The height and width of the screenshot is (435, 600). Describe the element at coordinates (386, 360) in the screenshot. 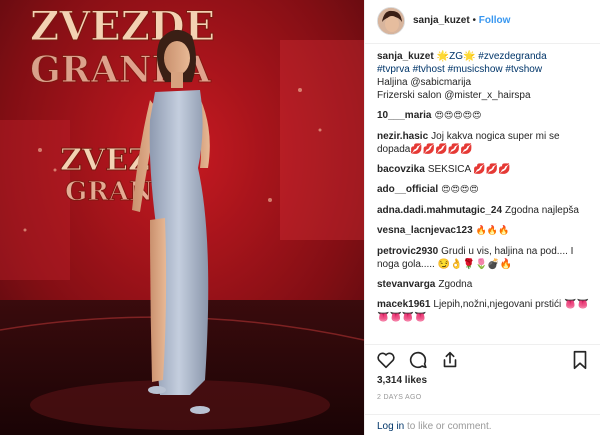

I see `heart-icon` at that location.